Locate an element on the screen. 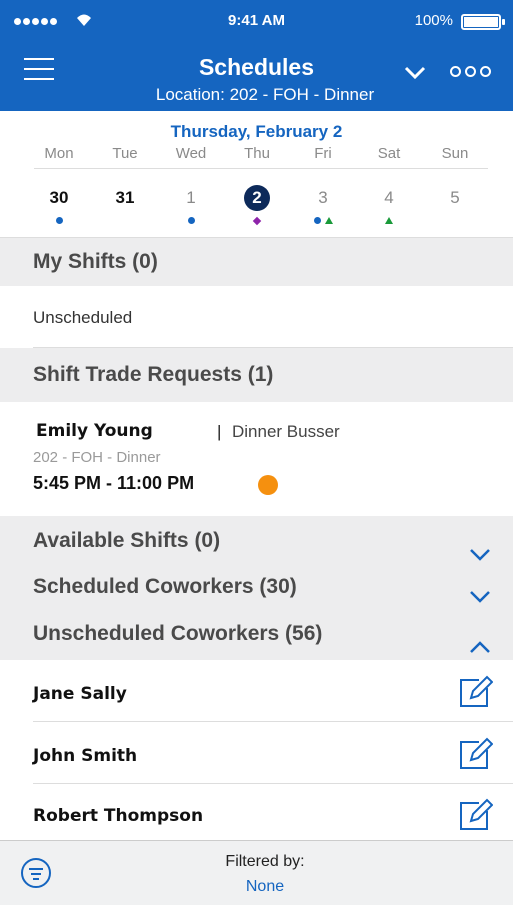 This screenshot has width=513, height=905. coworker-name: John Smith is located at coordinates (85, 756).